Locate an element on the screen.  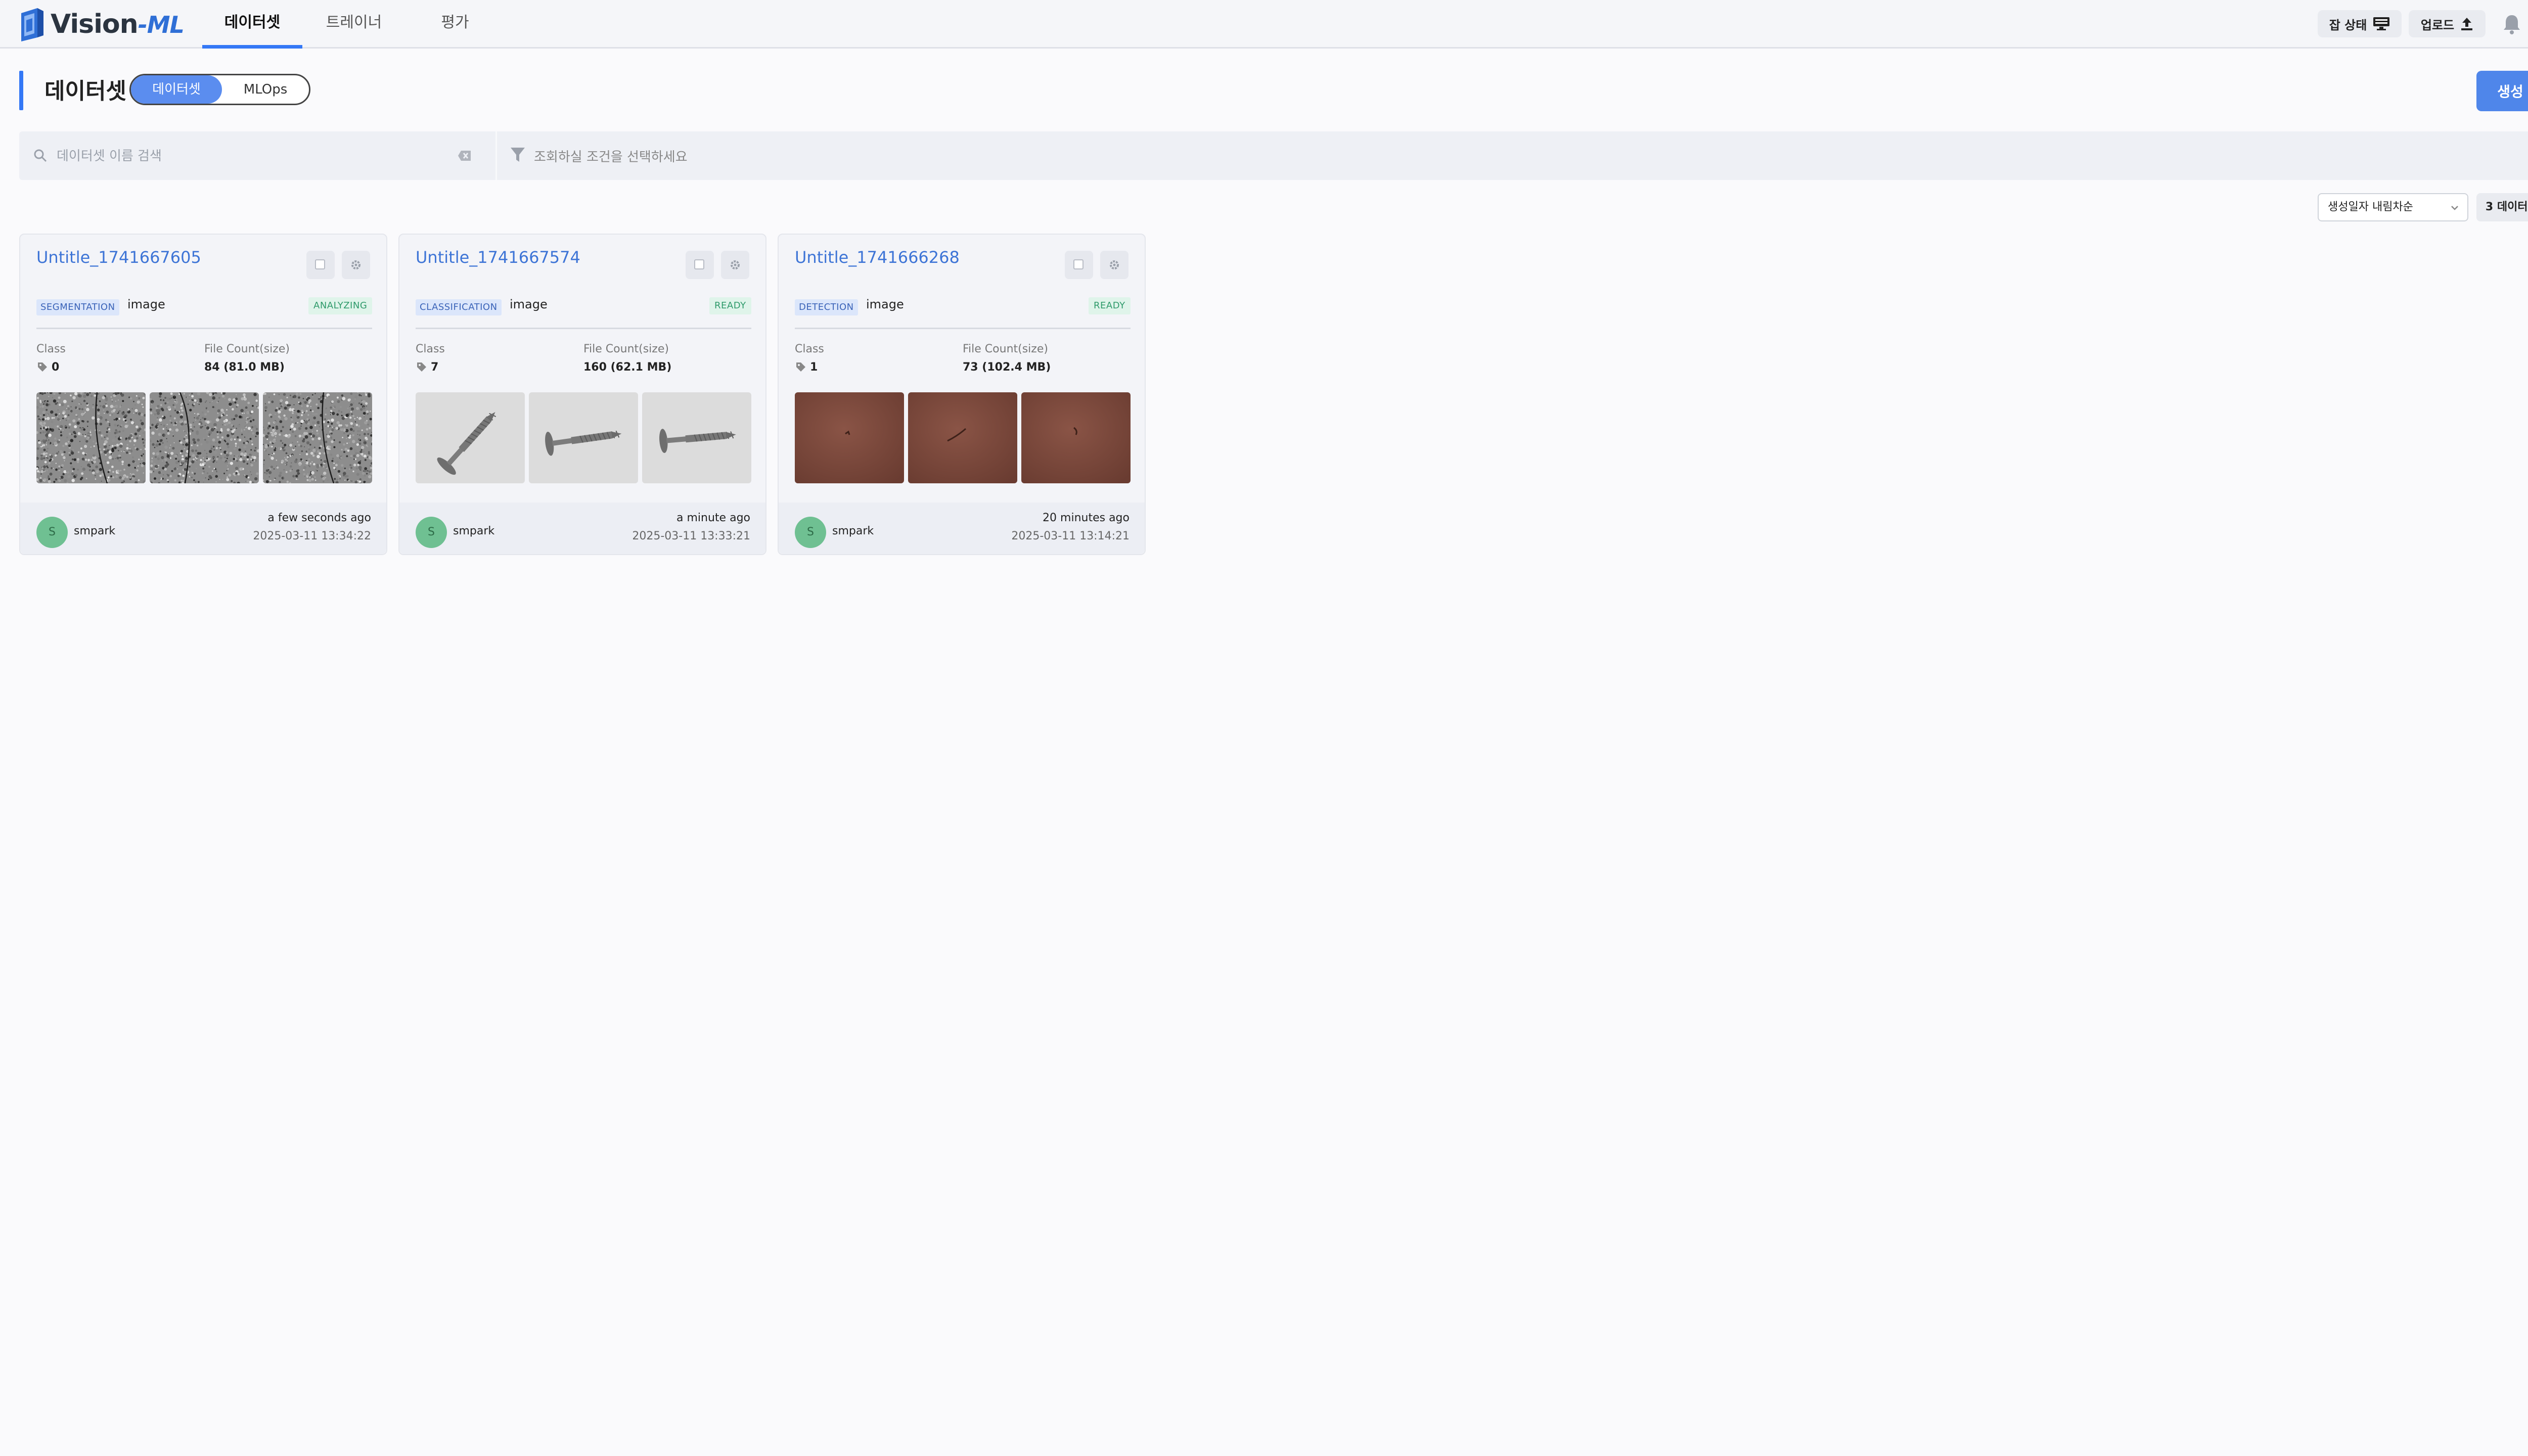
create-button: 생성 is located at coordinates (2502, 91).